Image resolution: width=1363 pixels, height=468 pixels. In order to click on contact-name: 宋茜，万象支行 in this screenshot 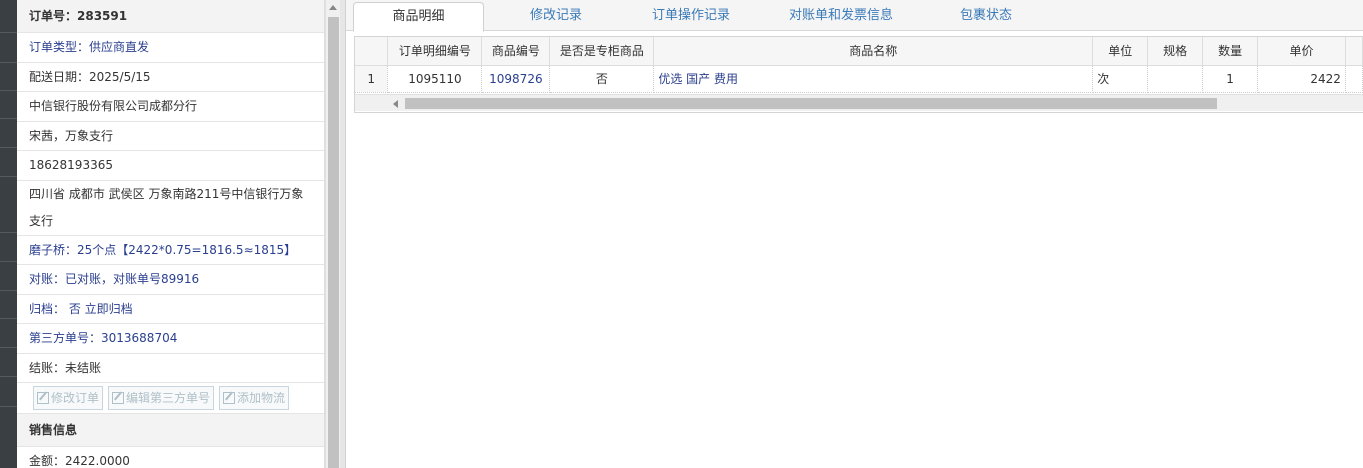, I will do `click(170, 136)`.